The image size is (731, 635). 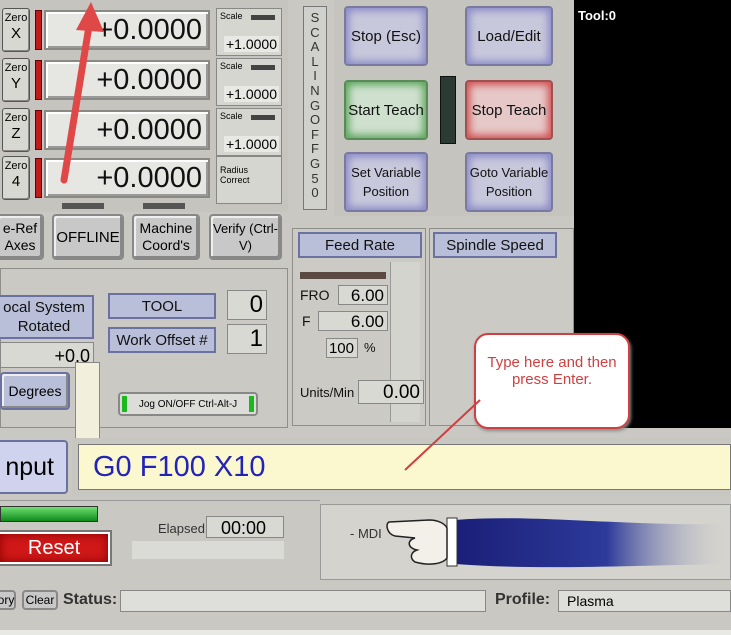 What do you see at coordinates (644, 601) in the screenshot?
I see `profile-value: Plasma` at bounding box center [644, 601].